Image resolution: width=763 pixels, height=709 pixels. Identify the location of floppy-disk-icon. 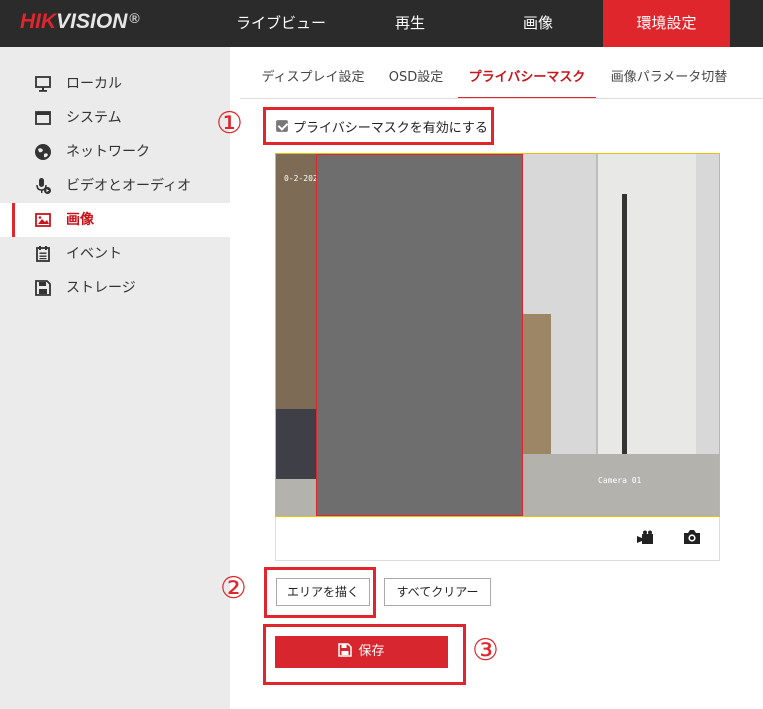
(43, 288).